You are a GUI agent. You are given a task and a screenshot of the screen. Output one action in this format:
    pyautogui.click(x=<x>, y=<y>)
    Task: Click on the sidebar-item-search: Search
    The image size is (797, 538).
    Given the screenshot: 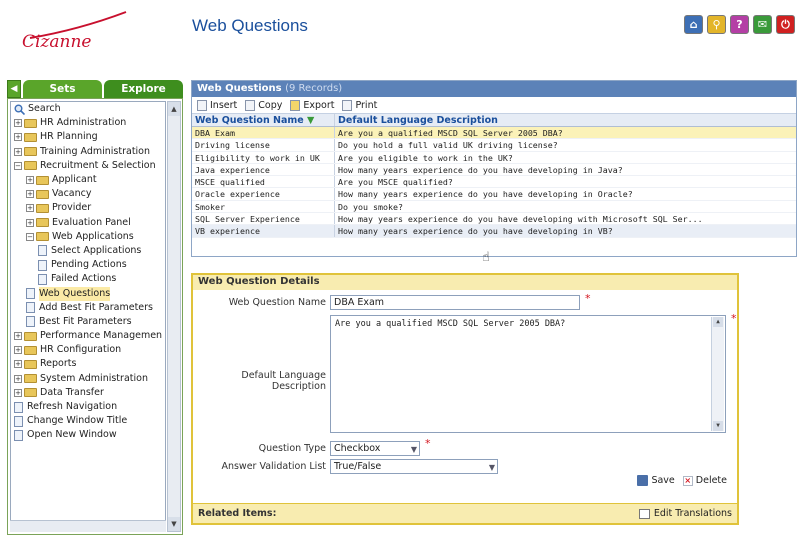 What is the action you would take?
    pyautogui.click(x=88, y=109)
    